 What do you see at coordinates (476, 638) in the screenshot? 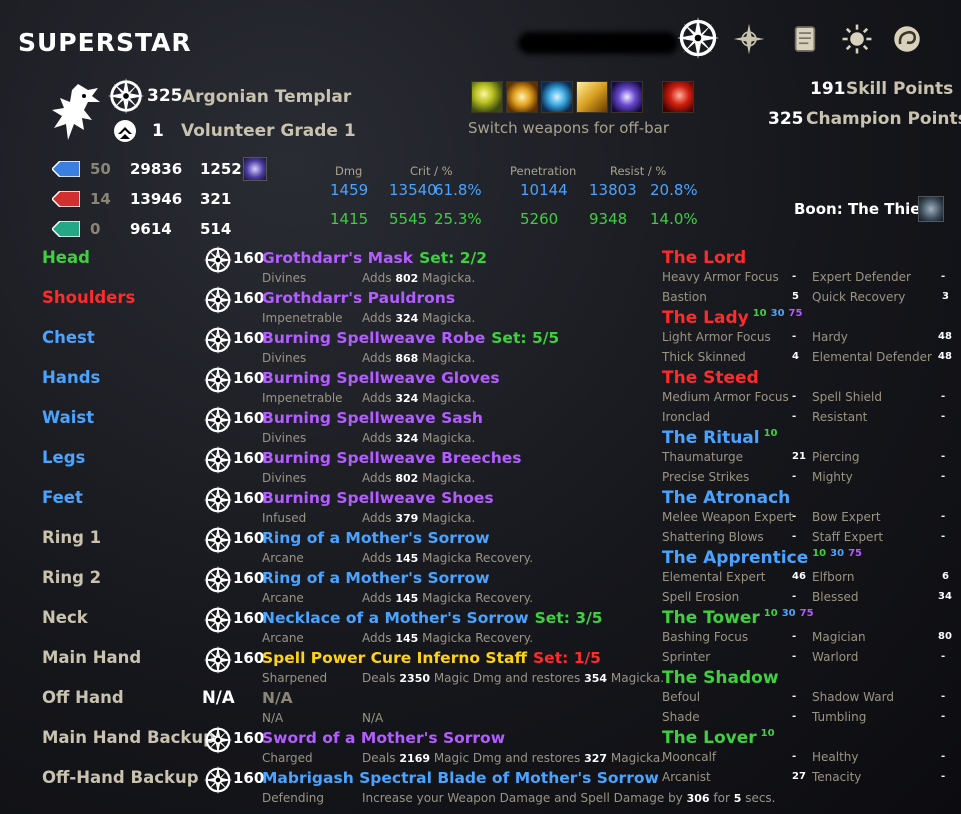
I see `enchant-text: Magicka Recovery.` at bounding box center [476, 638].